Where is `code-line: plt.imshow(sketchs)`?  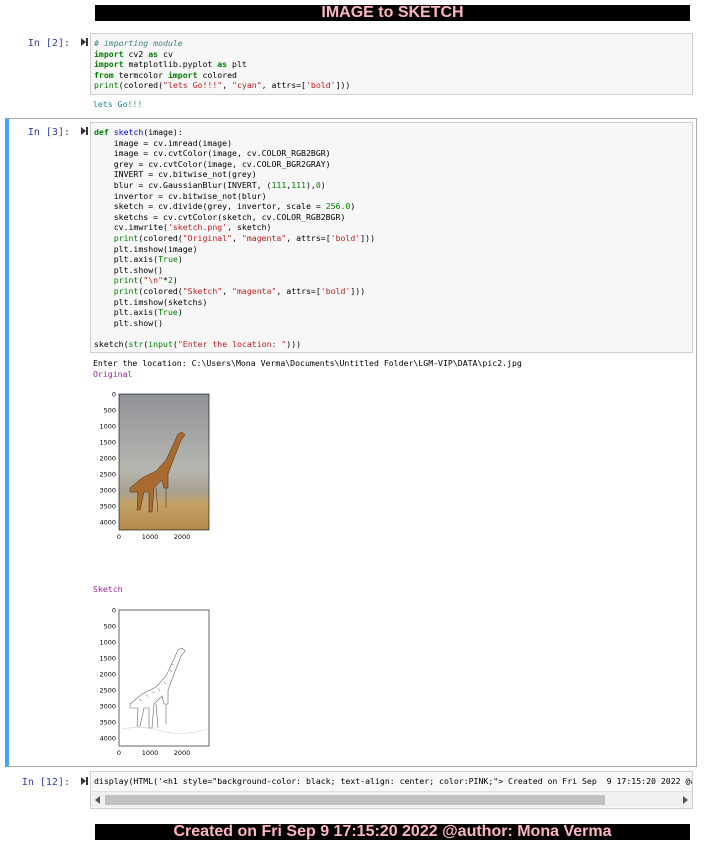 code-line: plt.imshow(sketchs) is located at coordinates (151, 301).